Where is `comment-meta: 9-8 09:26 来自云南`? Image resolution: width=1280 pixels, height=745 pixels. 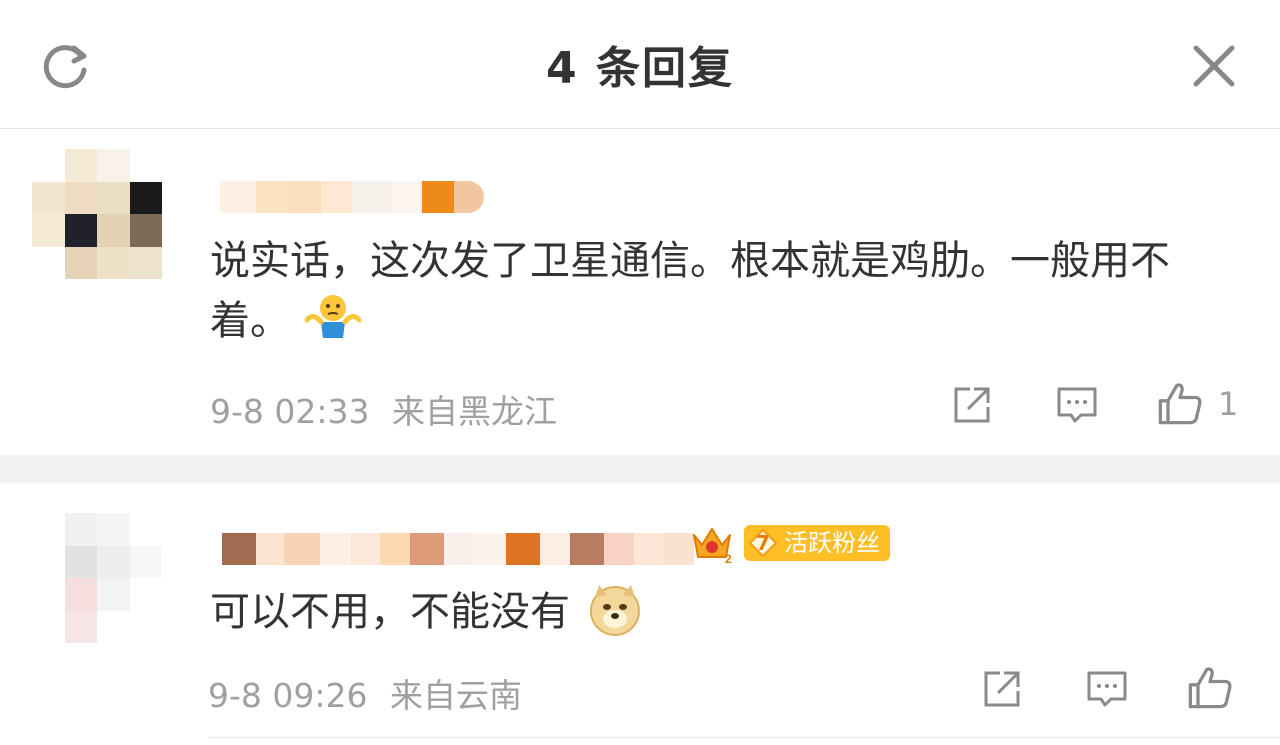
comment-meta: 9-8 09:26 来自云南 is located at coordinates (365, 693).